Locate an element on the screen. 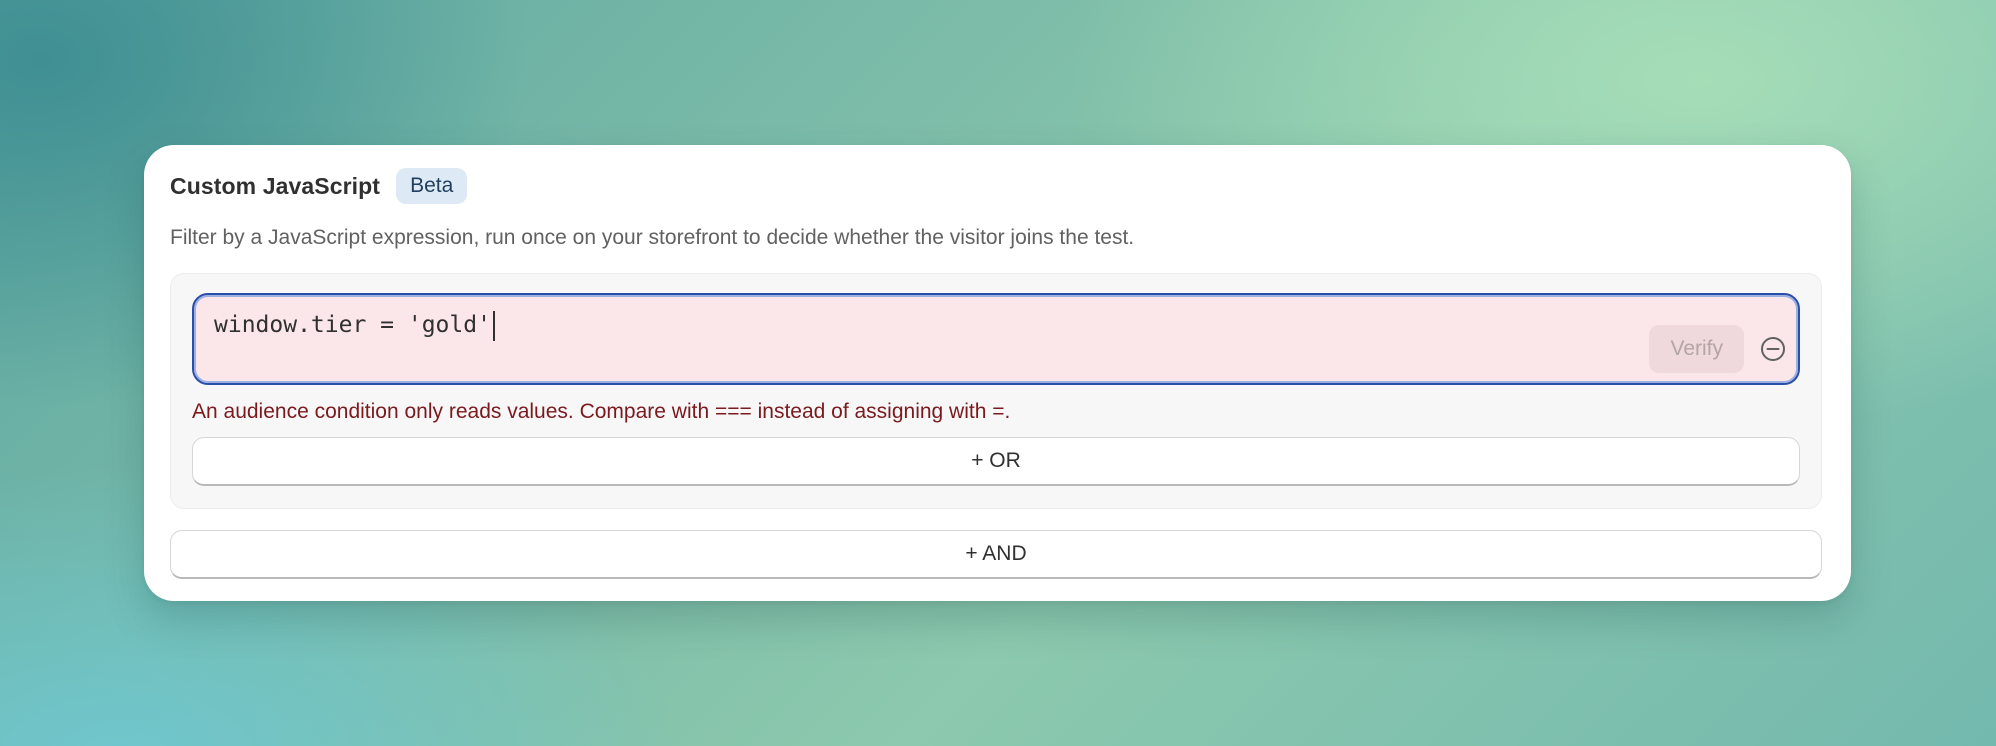 This screenshot has height=746, width=1996. beta-badge: Beta is located at coordinates (432, 186).